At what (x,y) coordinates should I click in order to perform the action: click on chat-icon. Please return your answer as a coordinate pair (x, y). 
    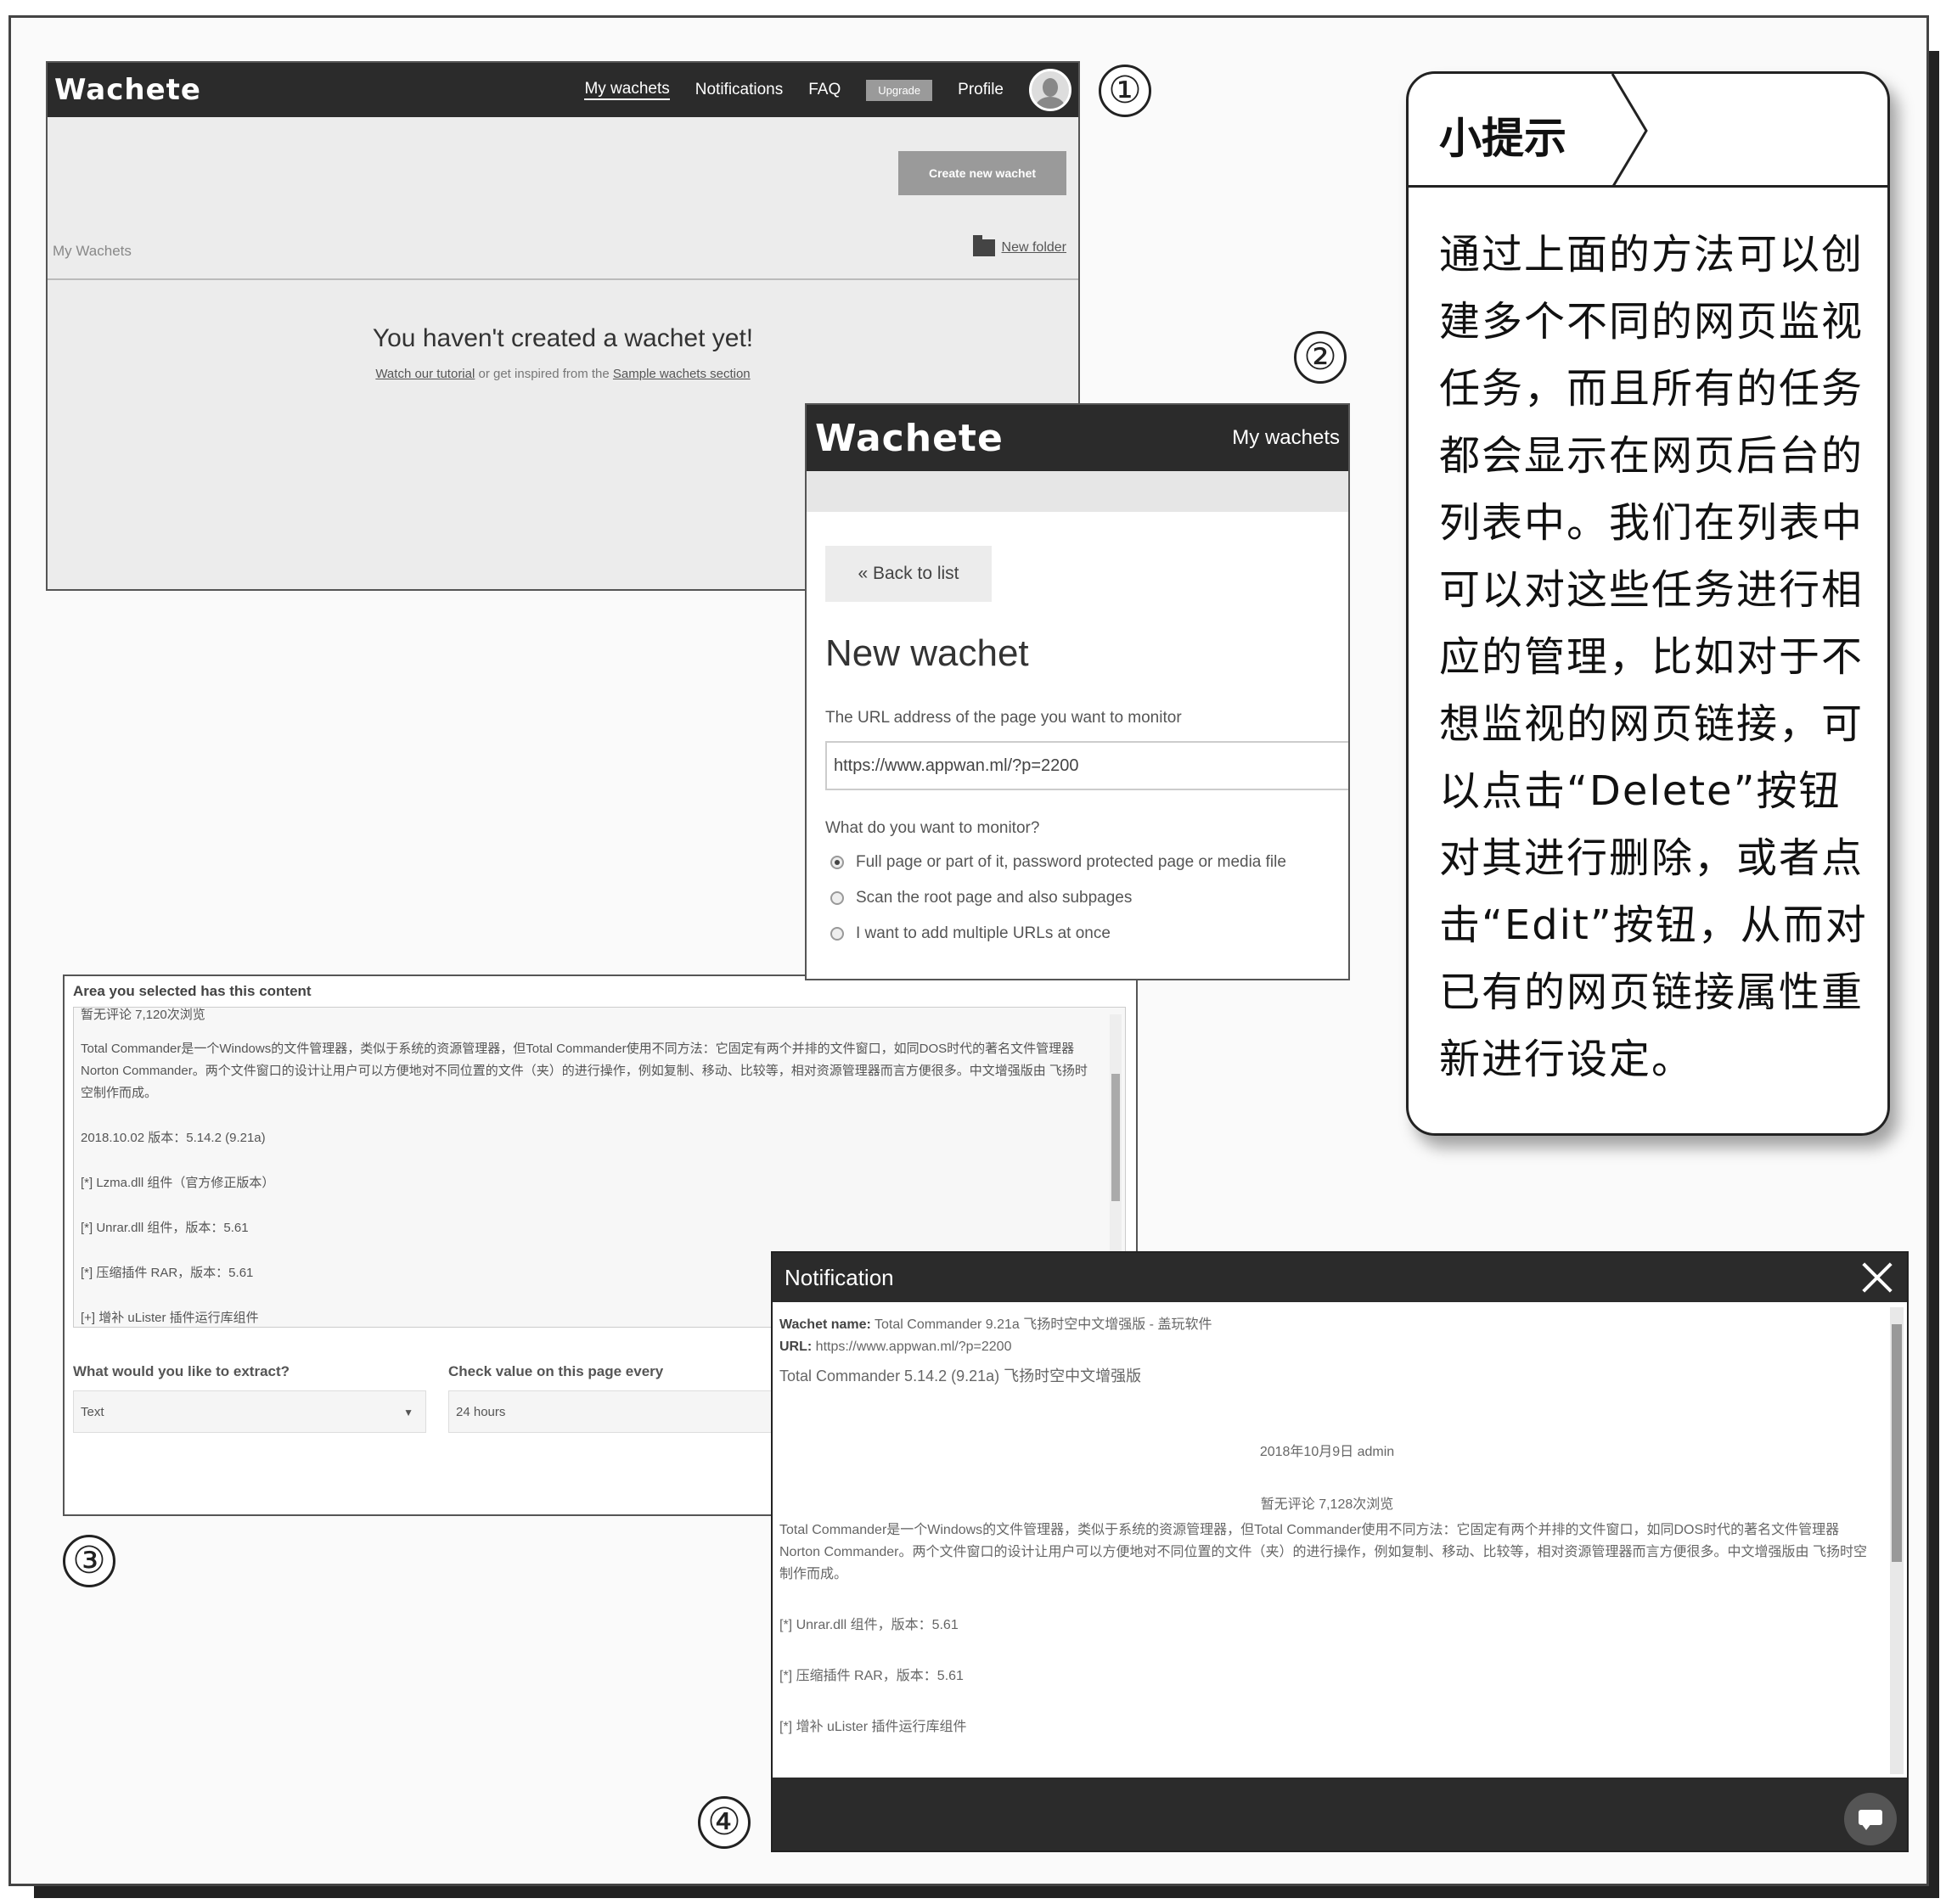
    Looking at the image, I should click on (1871, 1819).